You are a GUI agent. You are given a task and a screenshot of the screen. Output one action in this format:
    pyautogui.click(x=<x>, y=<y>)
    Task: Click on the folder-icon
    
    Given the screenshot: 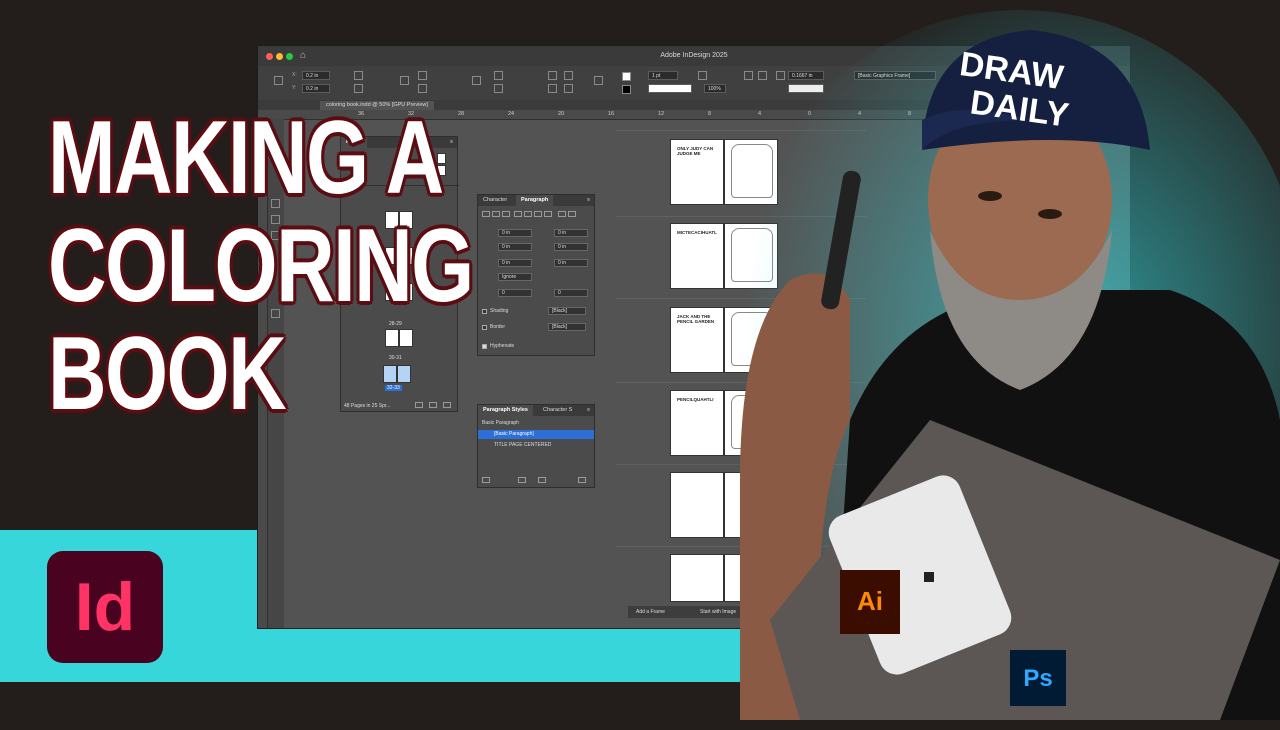 What is the action you would take?
    pyautogui.click(x=522, y=480)
    